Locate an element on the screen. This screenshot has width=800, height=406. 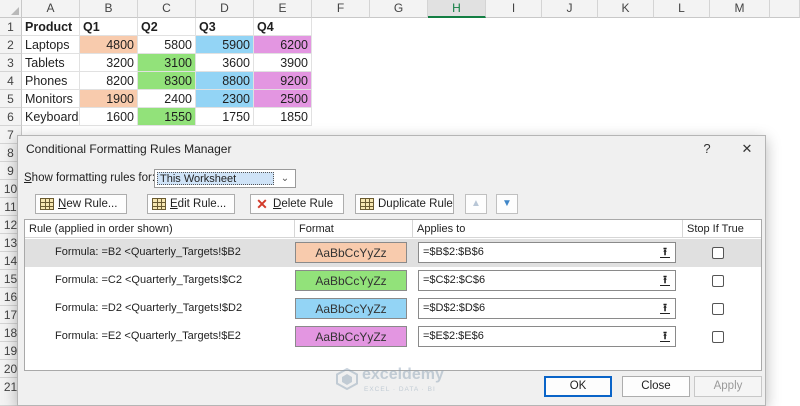
cell-c6: 1550 is located at coordinates (167, 117).